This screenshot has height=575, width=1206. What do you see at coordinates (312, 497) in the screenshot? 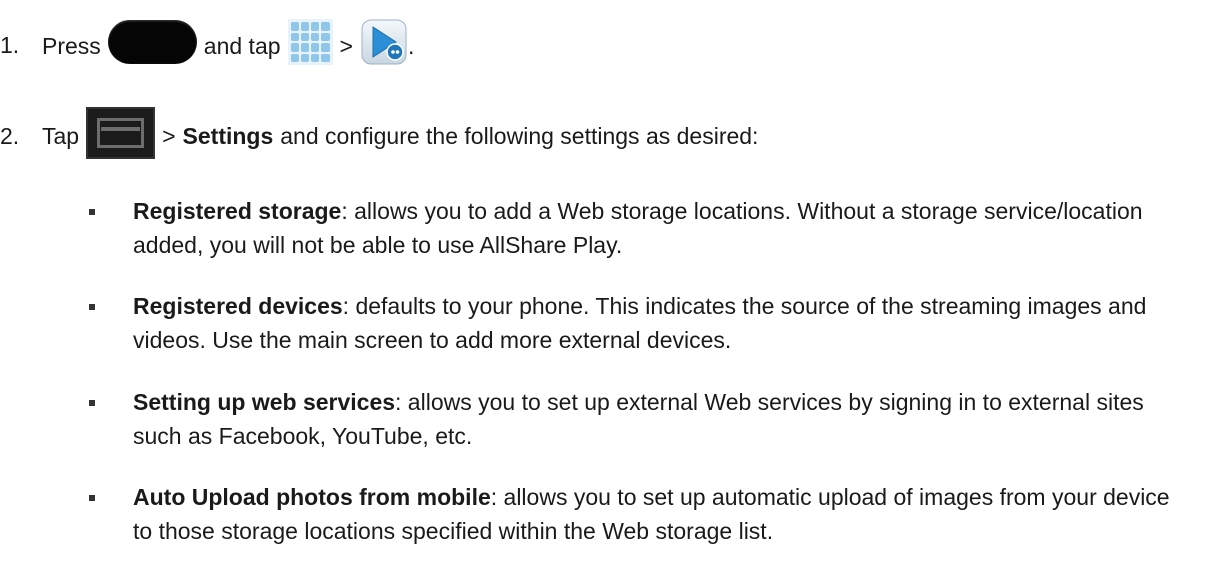
I see `item-title: Auto Upload photos from mobile` at bounding box center [312, 497].